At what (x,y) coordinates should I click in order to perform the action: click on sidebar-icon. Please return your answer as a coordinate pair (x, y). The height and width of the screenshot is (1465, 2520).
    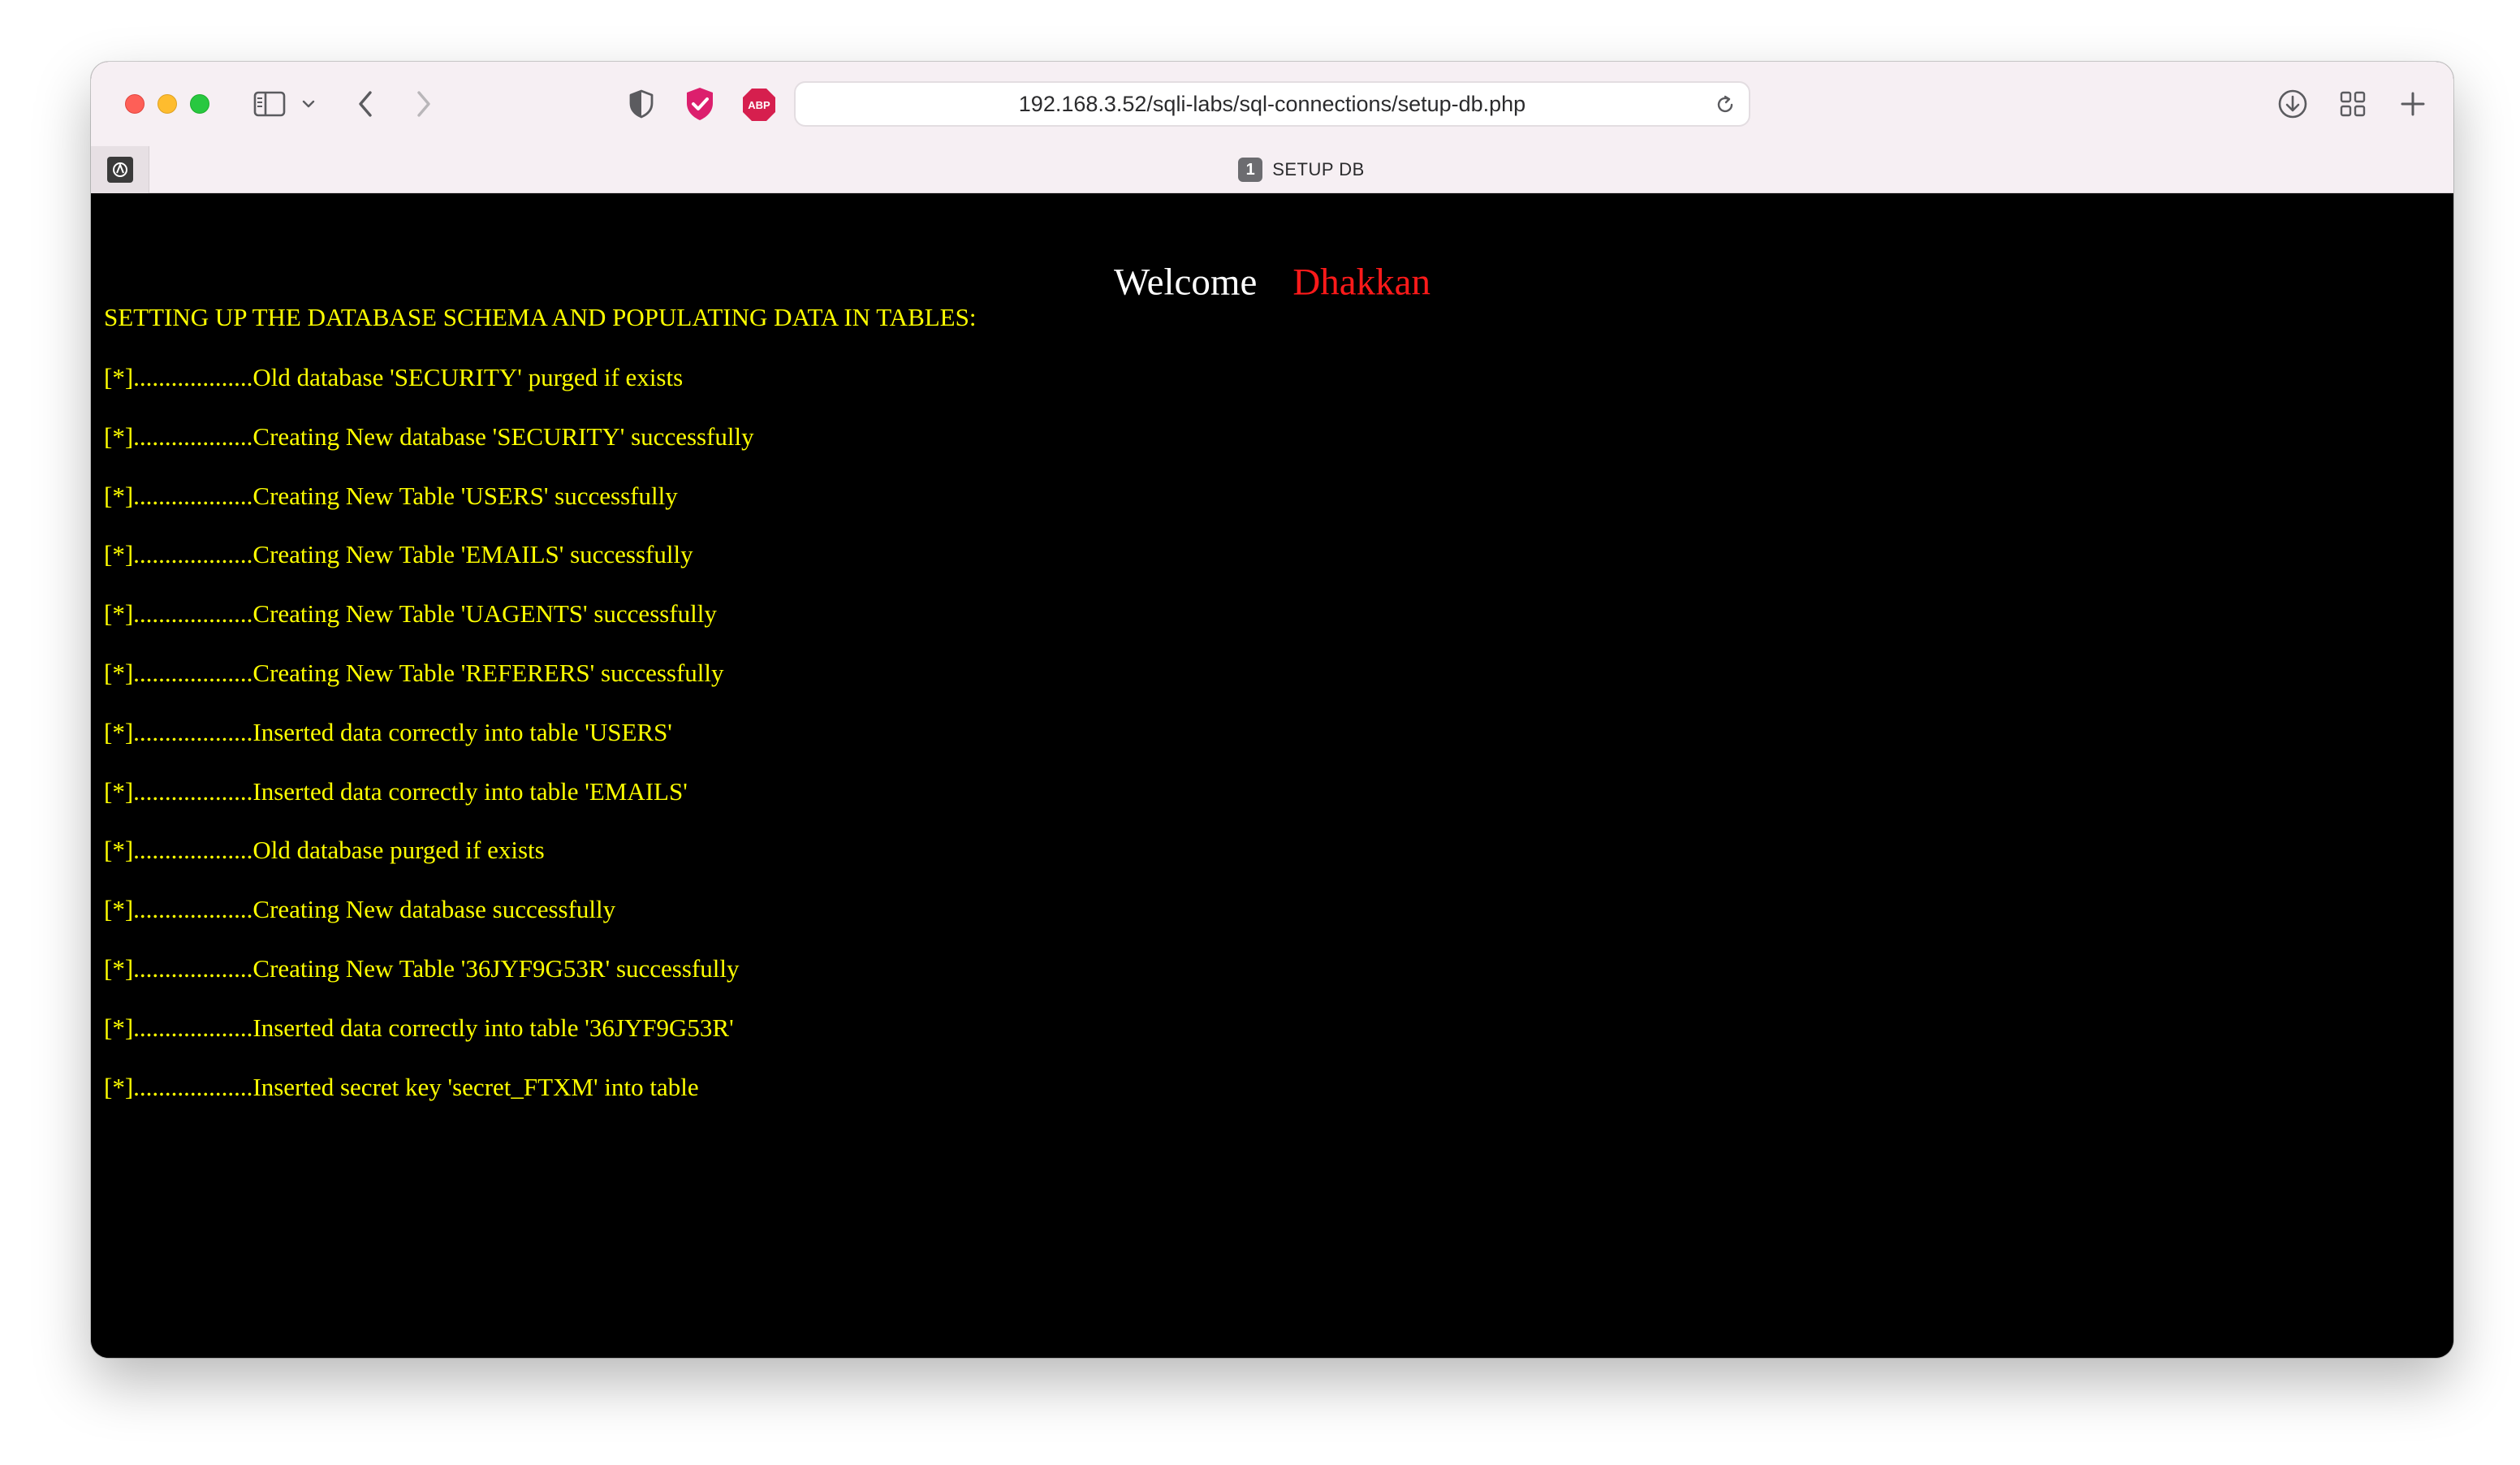
    Looking at the image, I should click on (269, 104).